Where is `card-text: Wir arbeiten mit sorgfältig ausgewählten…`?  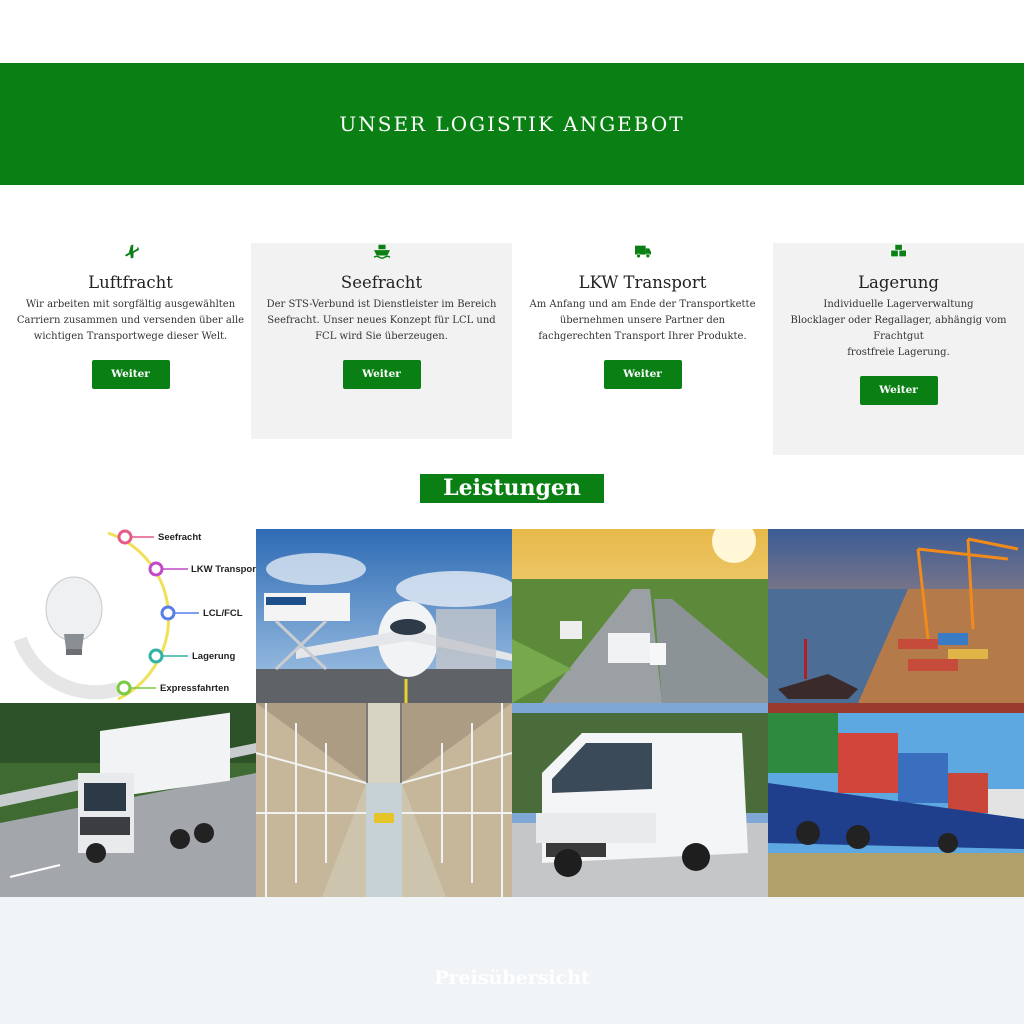
card-text: Wir arbeiten mit sorgfältig ausgewählten… is located at coordinates (130, 320).